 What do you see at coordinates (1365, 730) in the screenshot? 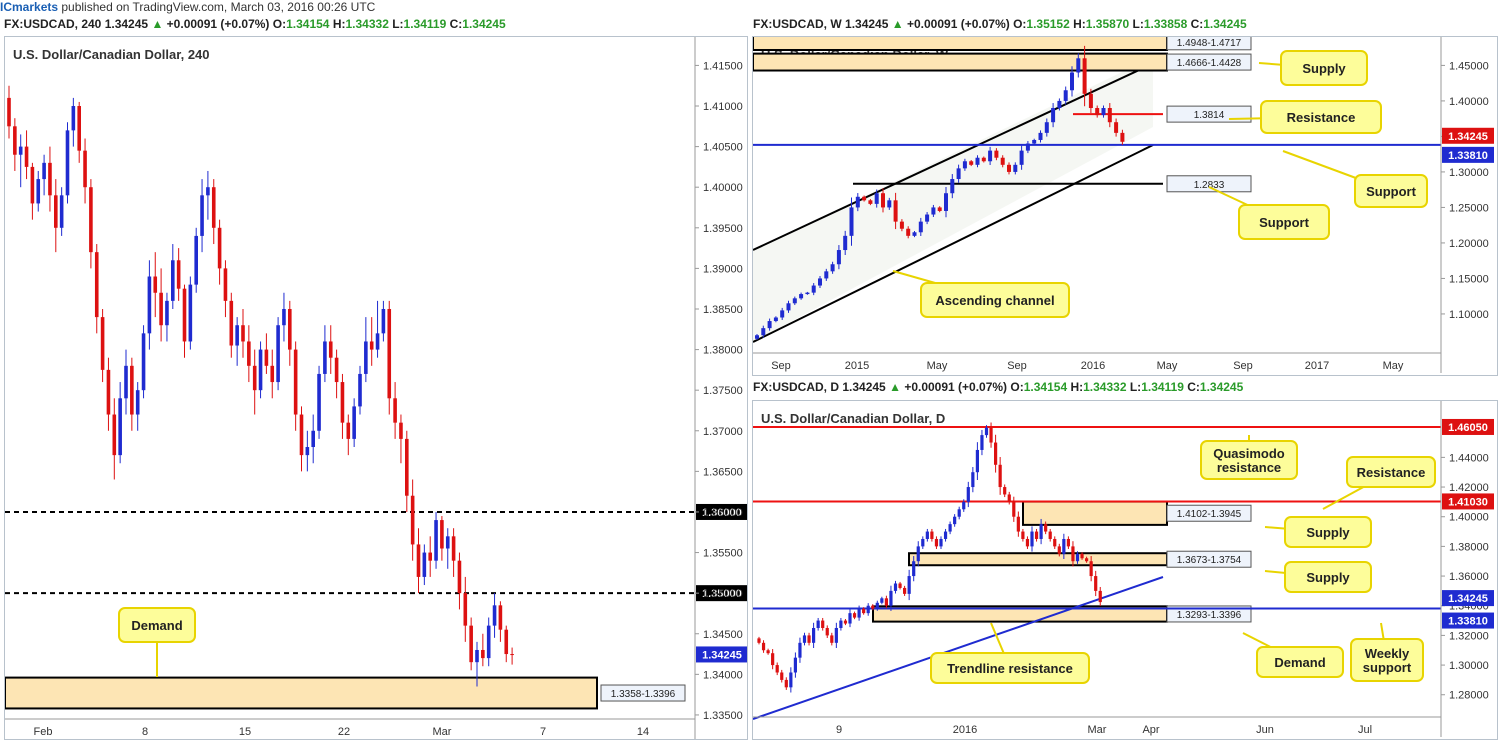
I see `time-tick-label: Jul` at bounding box center [1365, 730].